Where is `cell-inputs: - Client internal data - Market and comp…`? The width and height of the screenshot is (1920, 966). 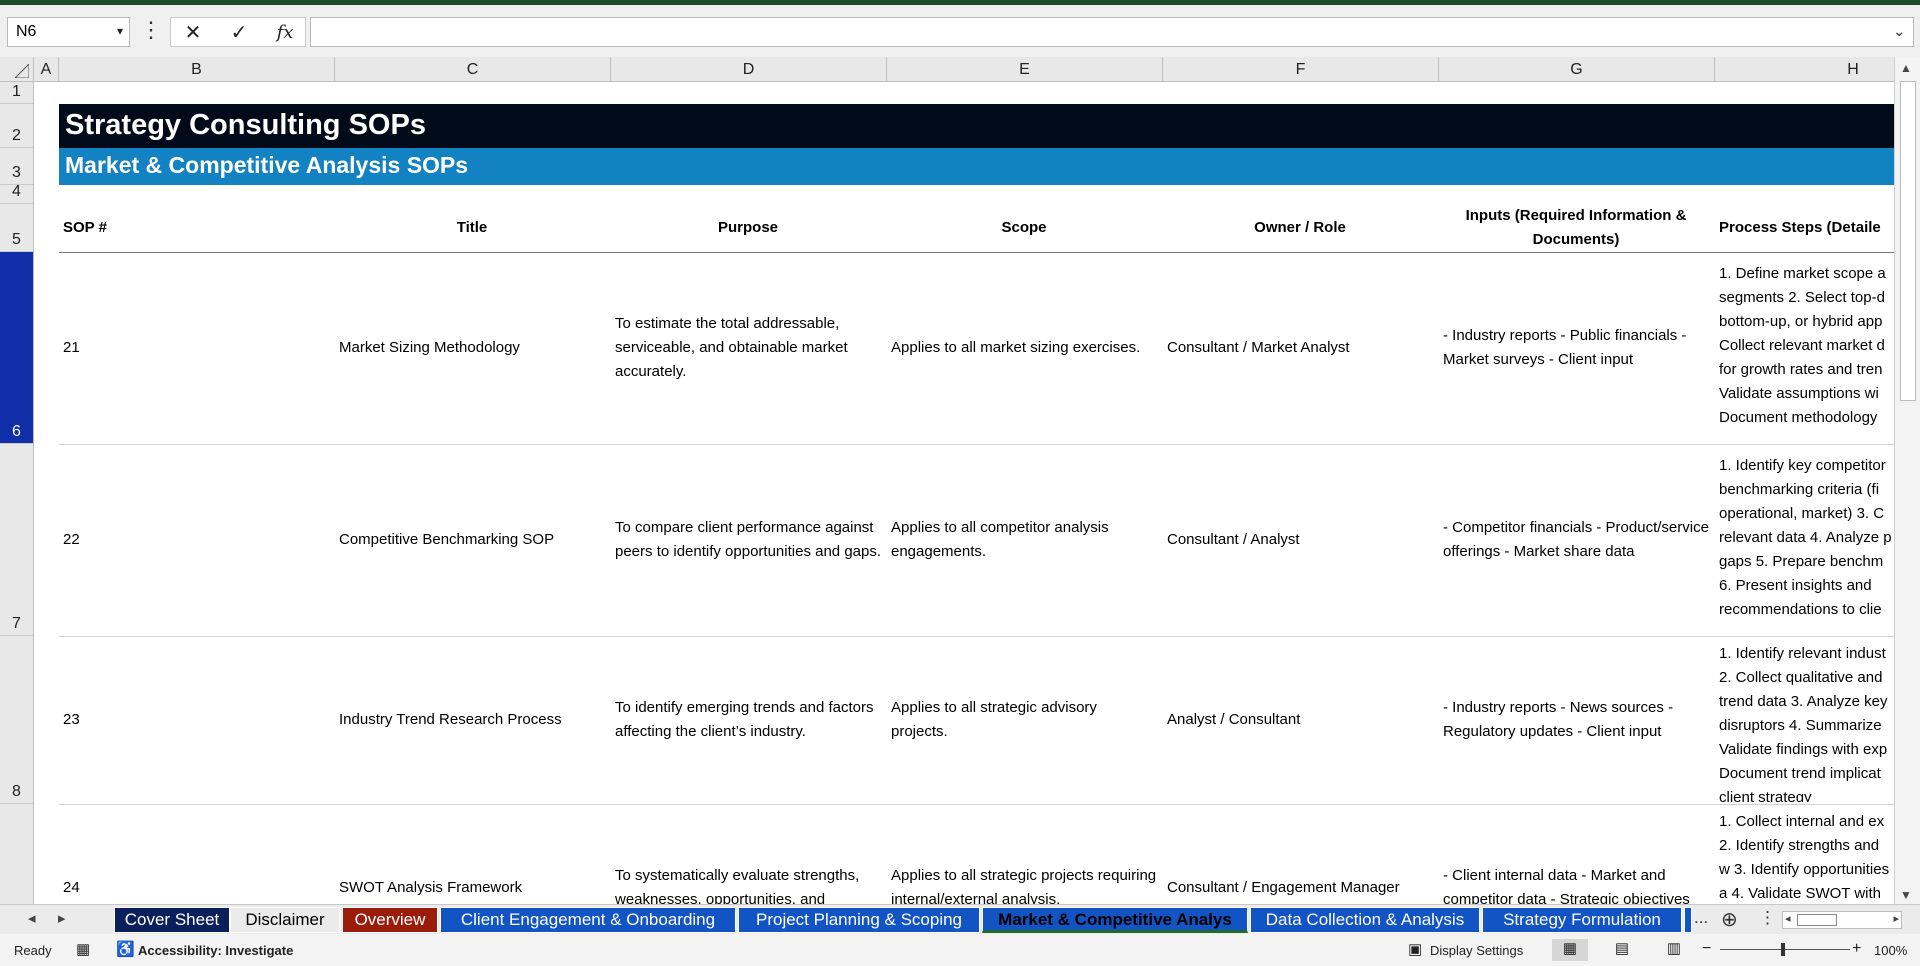
cell-inputs: - Client internal data - Market and comp… is located at coordinates (1576, 854).